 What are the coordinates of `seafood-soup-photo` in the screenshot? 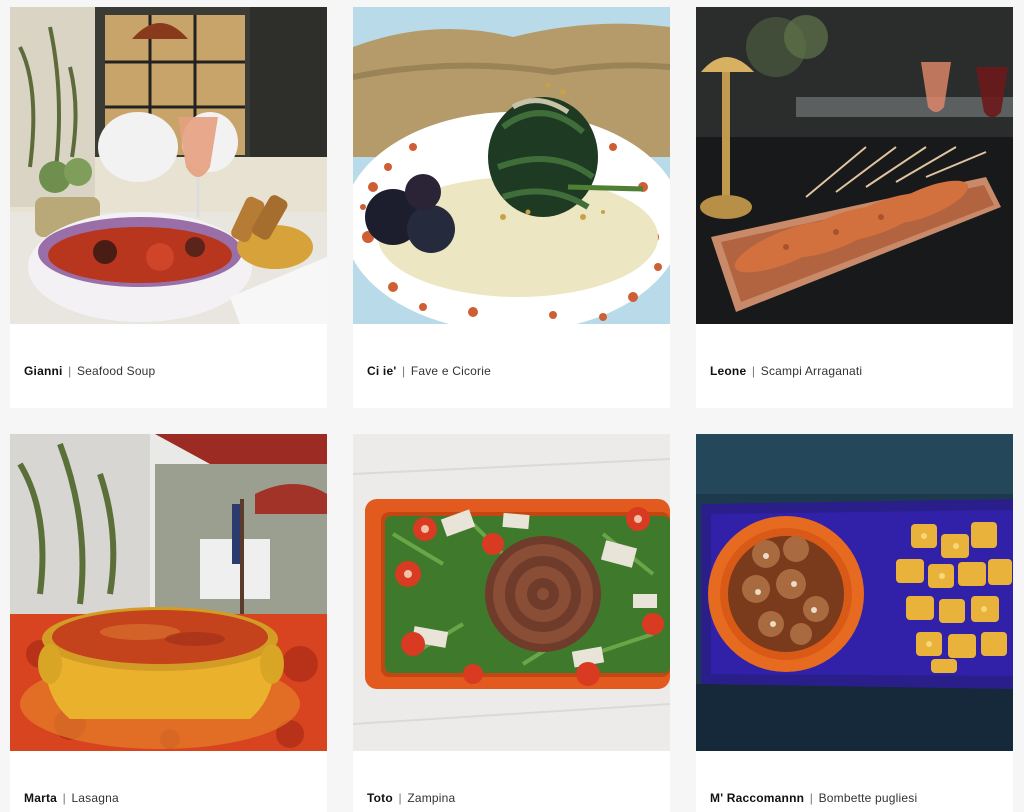 It's located at (168, 165).